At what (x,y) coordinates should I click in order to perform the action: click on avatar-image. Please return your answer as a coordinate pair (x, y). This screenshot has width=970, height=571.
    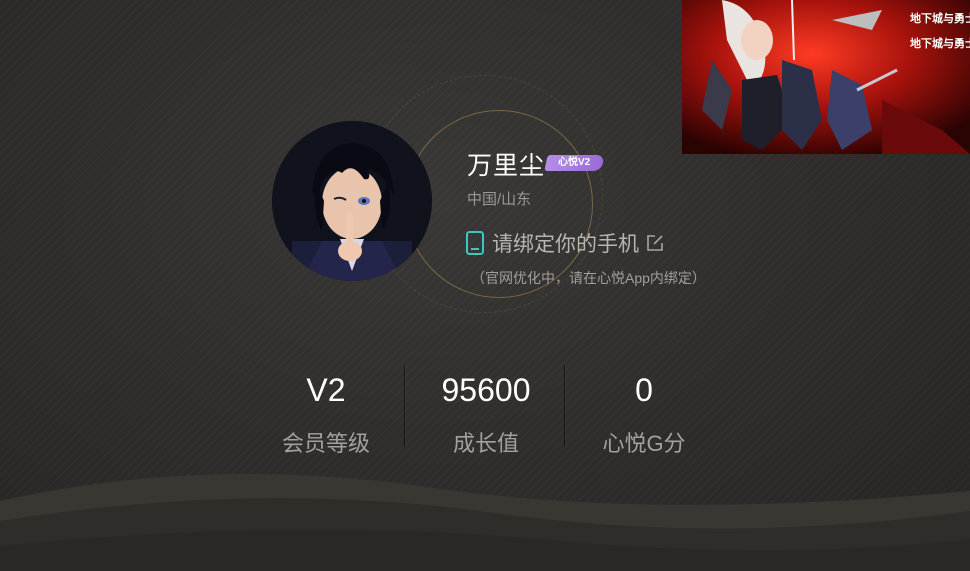
    Looking at the image, I should click on (352, 201).